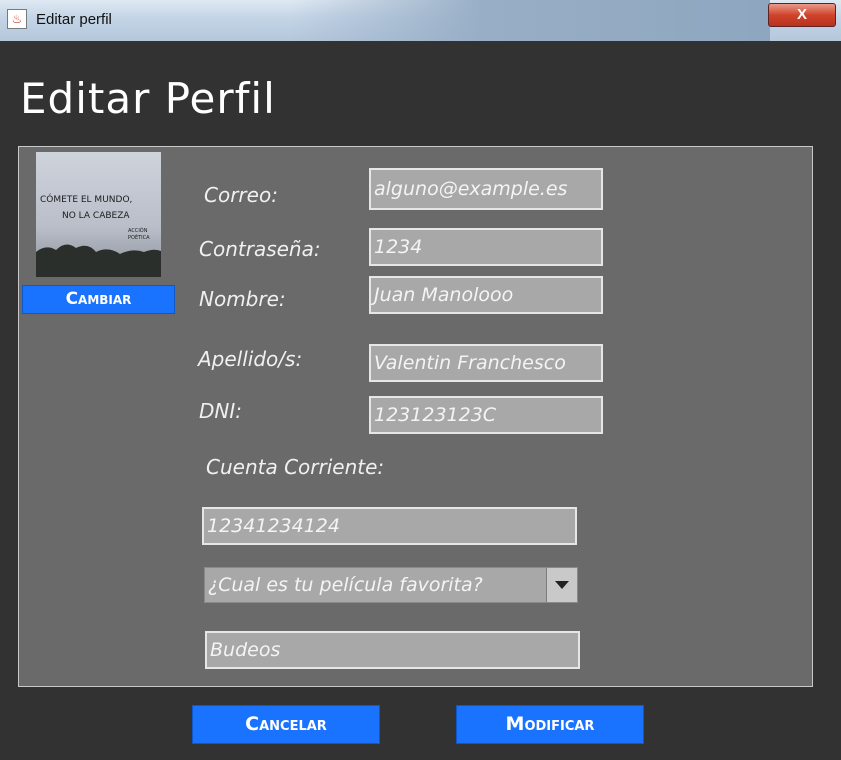 Image resolution: width=841 pixels, height=760 pixels. I want to click on surname-field: Valentin Franchesco, so click(486, 363).